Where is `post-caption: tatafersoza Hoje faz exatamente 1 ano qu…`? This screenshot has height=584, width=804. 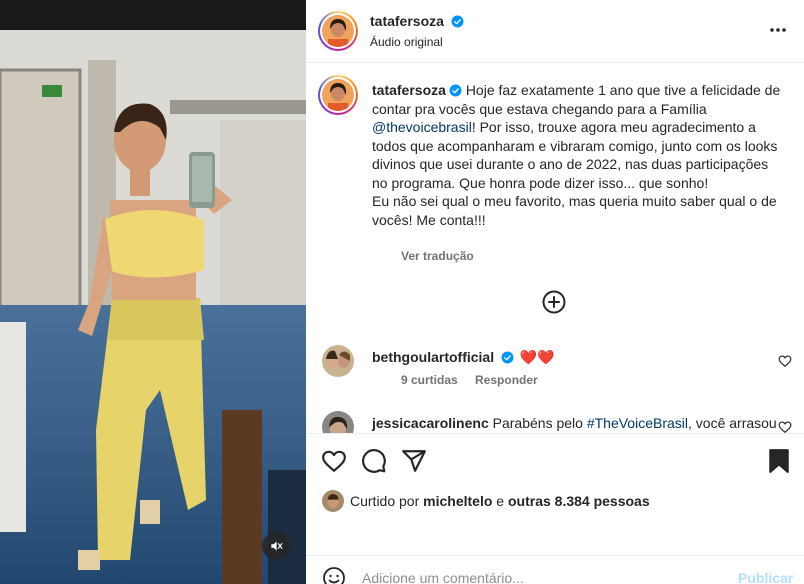
post-caption: tatafersoza Hoje faz exatamente 1 ano qu… is located at coordinates (577, 155).